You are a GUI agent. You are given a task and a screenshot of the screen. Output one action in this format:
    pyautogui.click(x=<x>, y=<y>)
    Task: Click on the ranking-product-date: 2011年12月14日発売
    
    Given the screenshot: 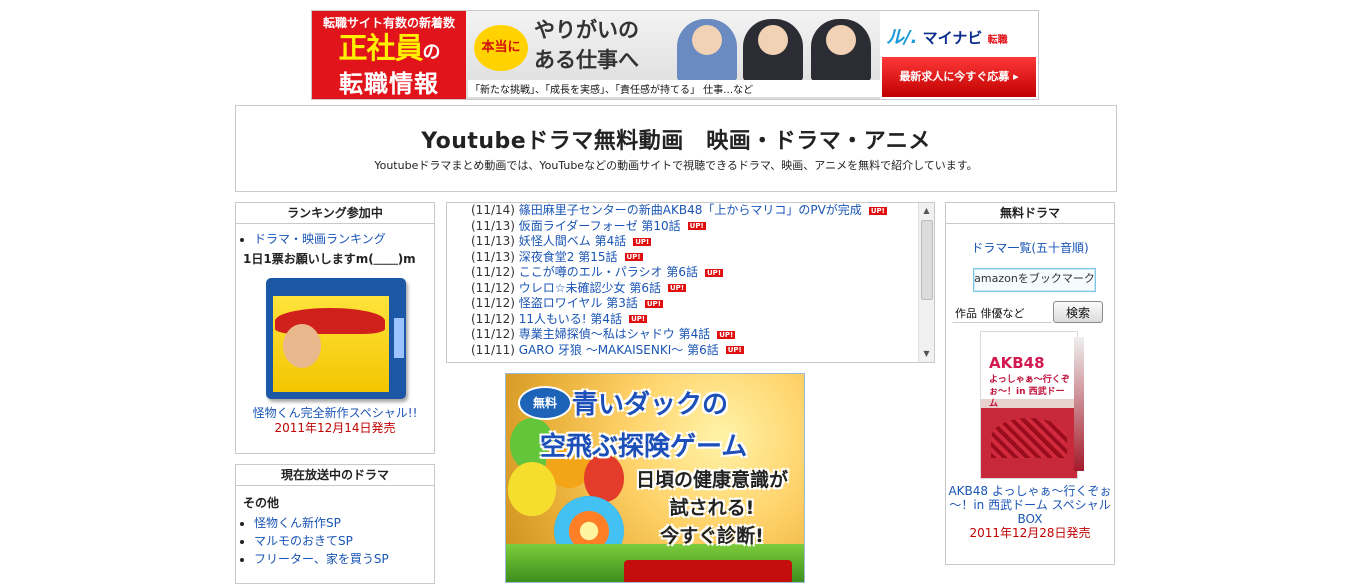 What is the action you would take?
    pyautogui.click(x=335, y=428)
    